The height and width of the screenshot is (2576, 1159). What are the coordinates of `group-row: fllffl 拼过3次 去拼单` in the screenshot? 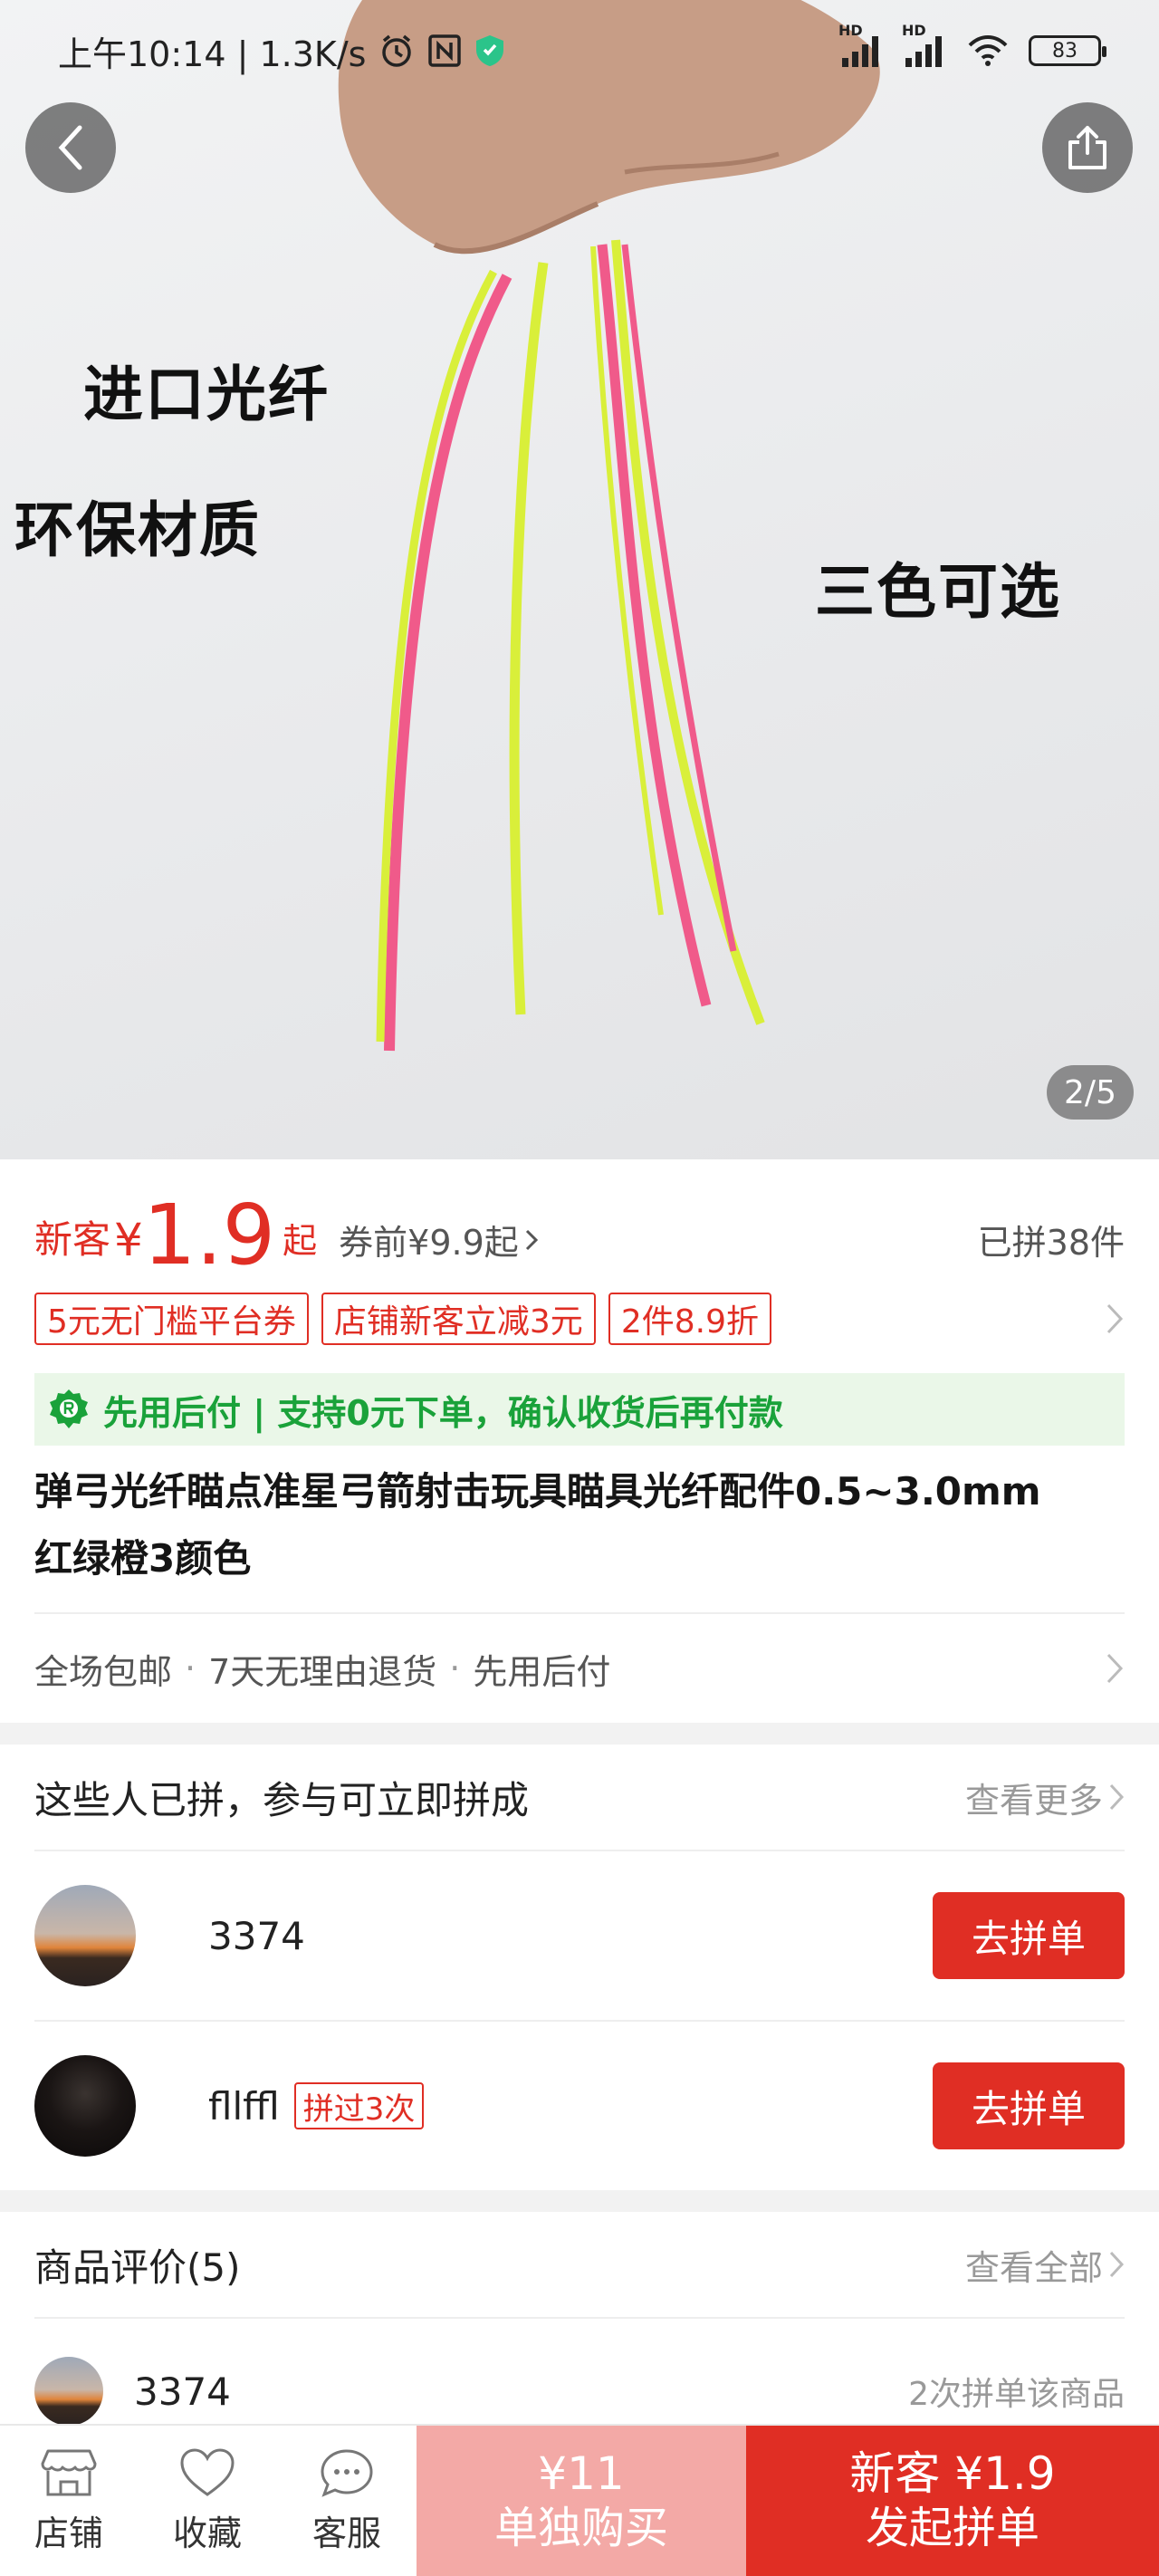 It's located at (579, 2106).